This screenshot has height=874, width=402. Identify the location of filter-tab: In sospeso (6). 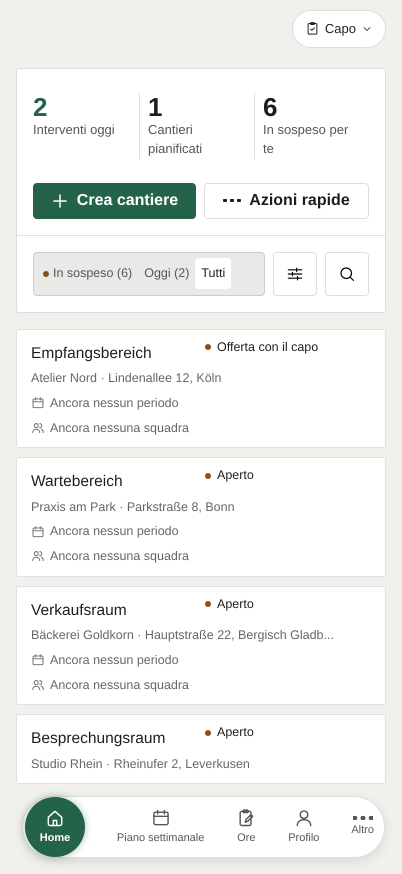
(87, 274).